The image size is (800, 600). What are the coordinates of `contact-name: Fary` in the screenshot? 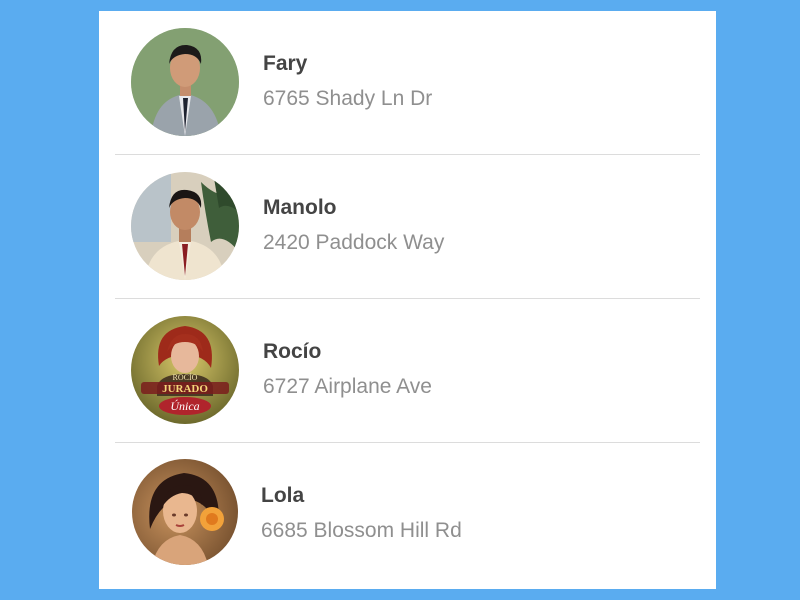 It's located at (285, 63).